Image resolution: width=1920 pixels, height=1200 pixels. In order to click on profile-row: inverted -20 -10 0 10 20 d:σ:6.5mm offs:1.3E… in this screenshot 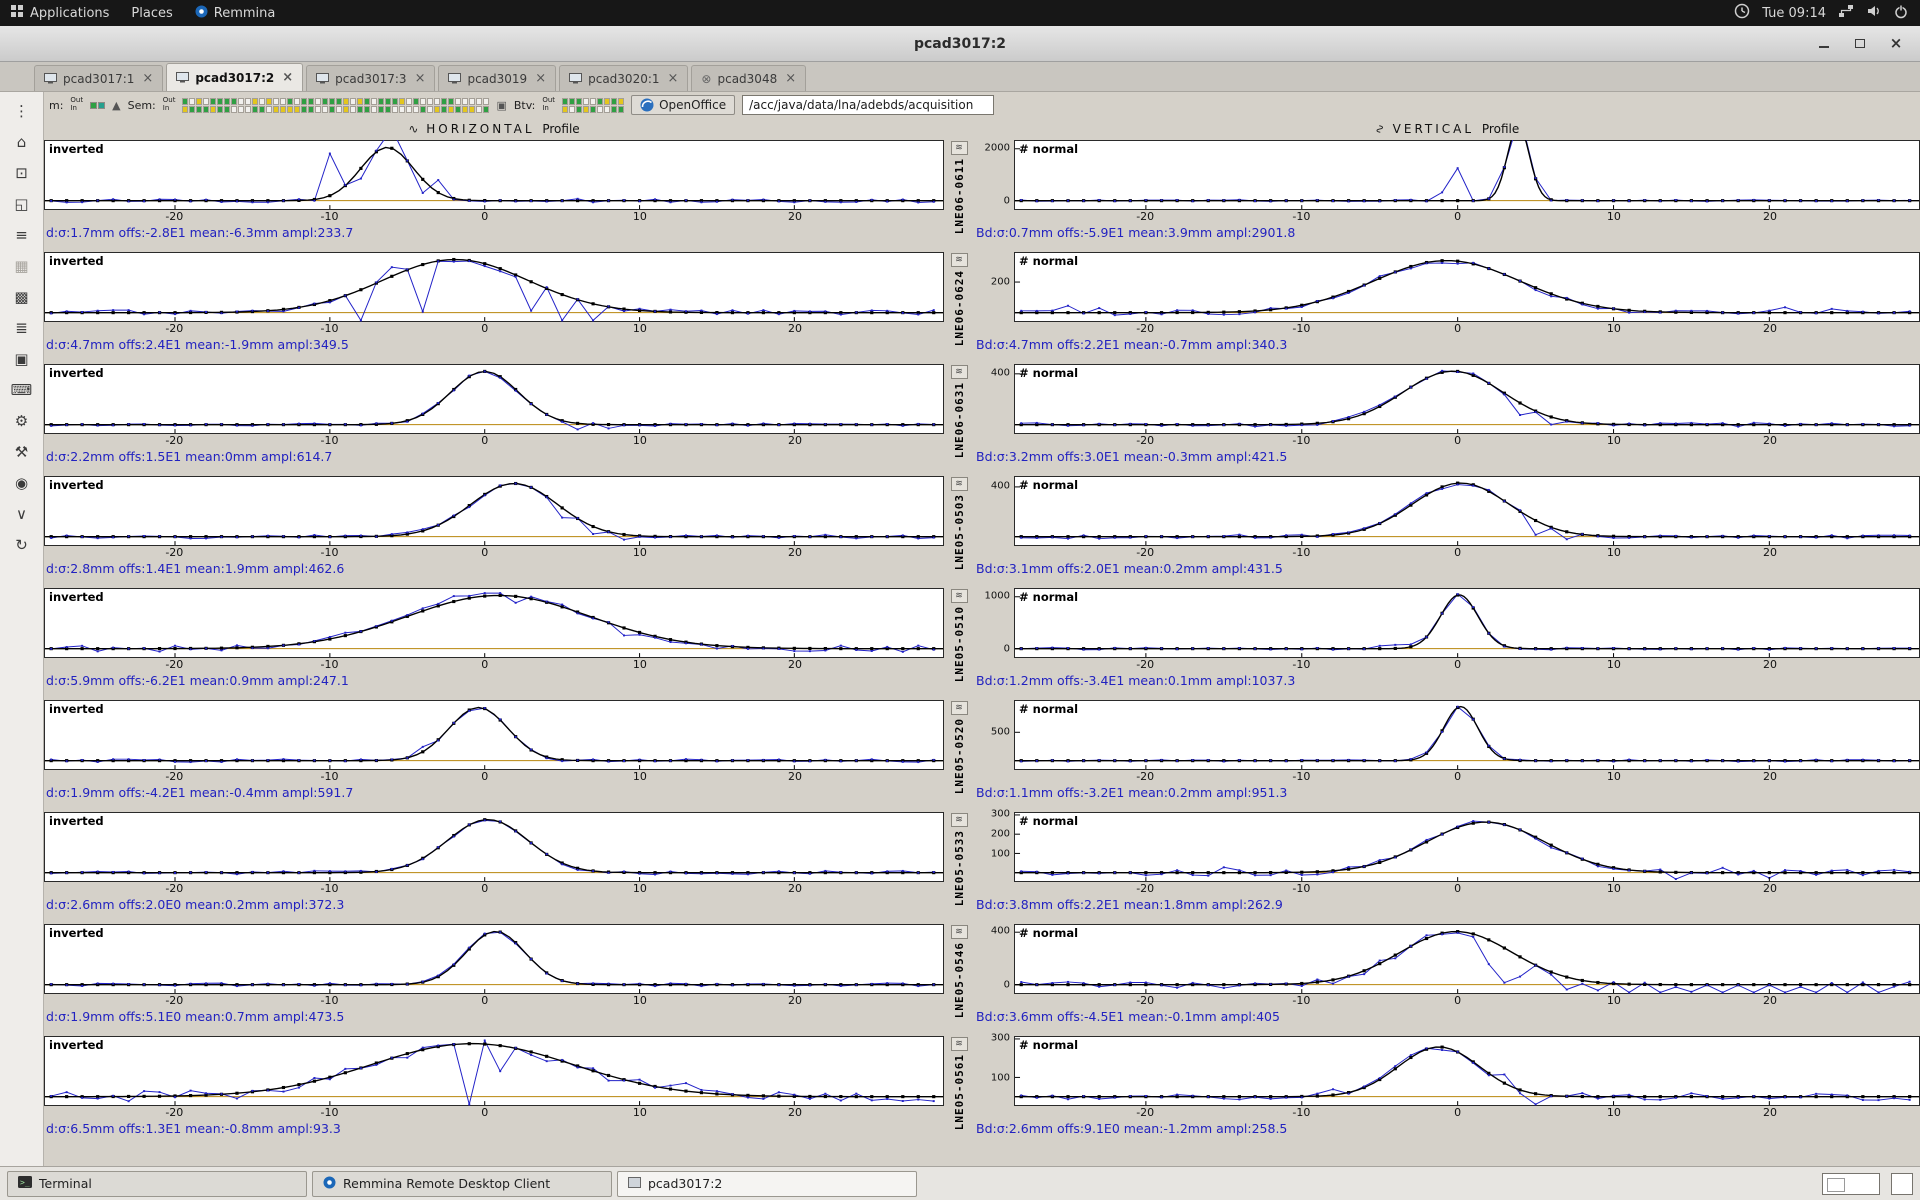, I will do `click(982, 1086)`.